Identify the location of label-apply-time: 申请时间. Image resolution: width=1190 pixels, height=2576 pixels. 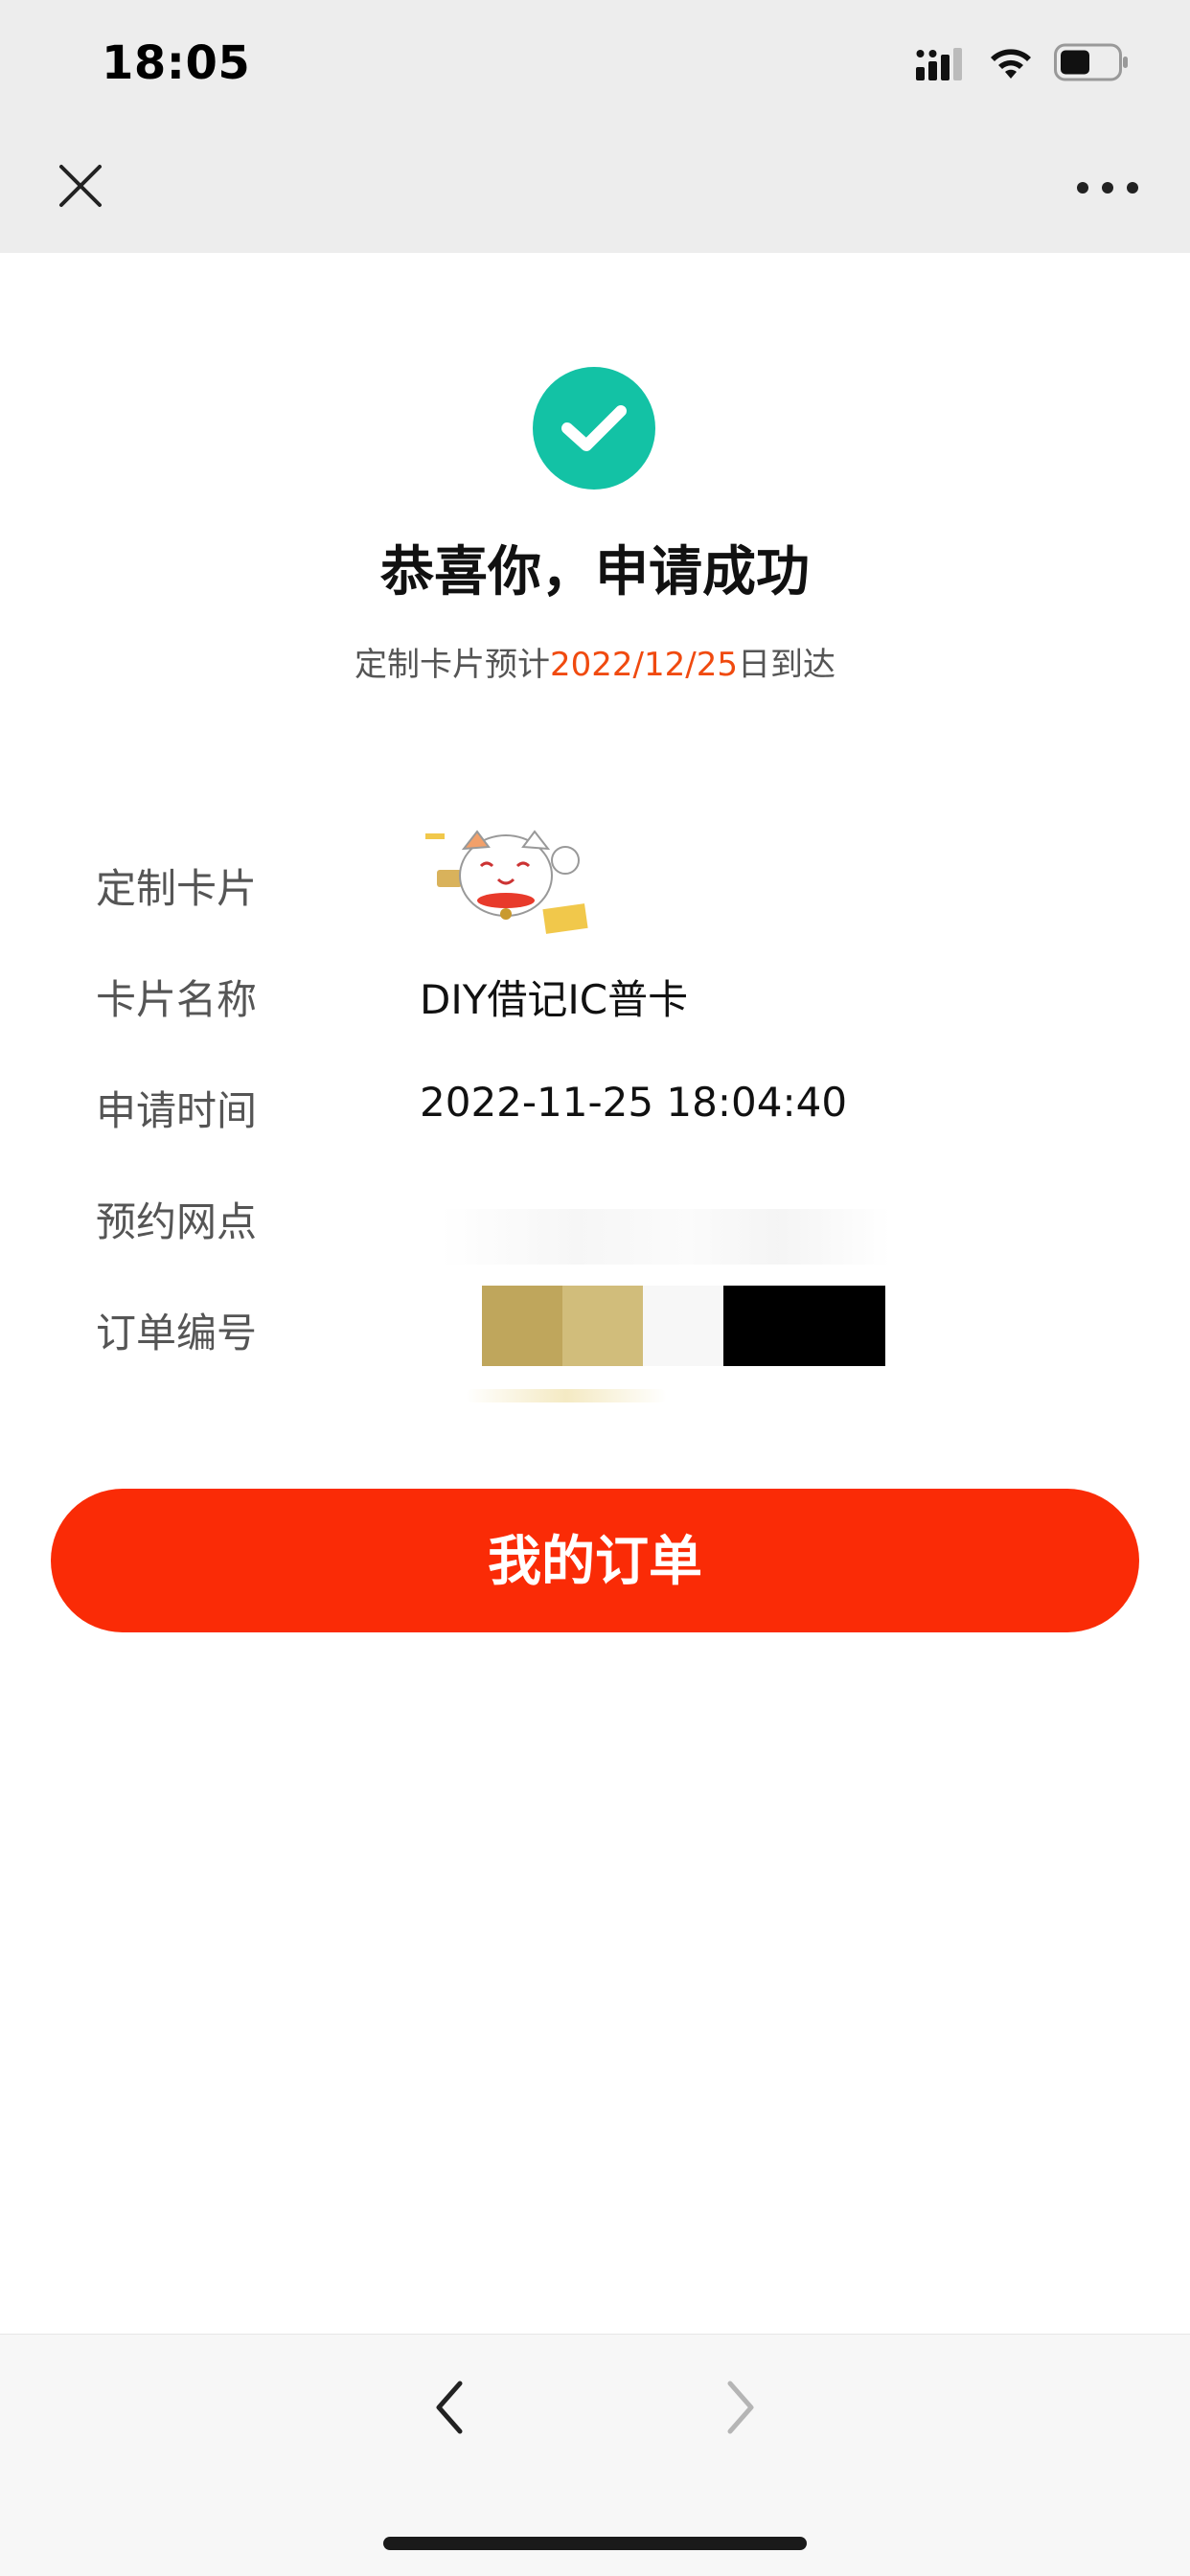
(177, 1110).